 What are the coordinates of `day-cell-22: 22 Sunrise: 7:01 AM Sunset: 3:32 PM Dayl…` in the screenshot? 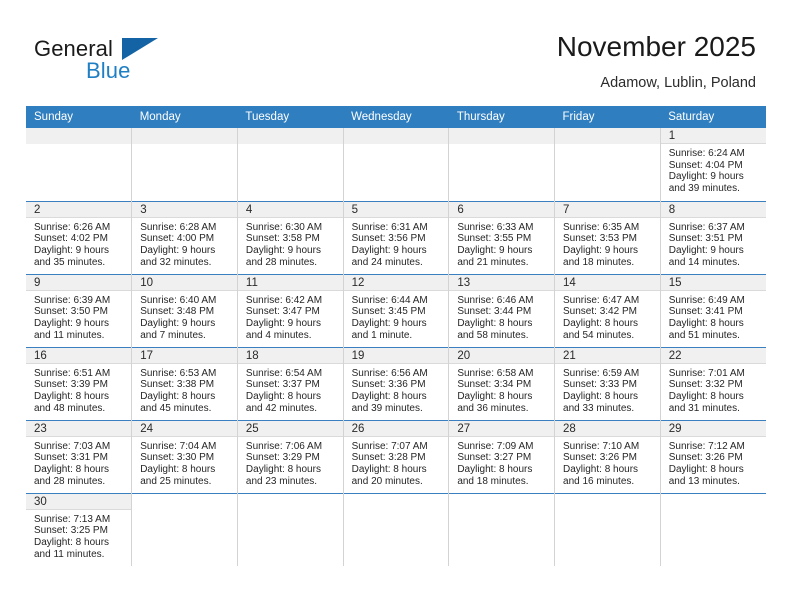 It's located at (713, 383).